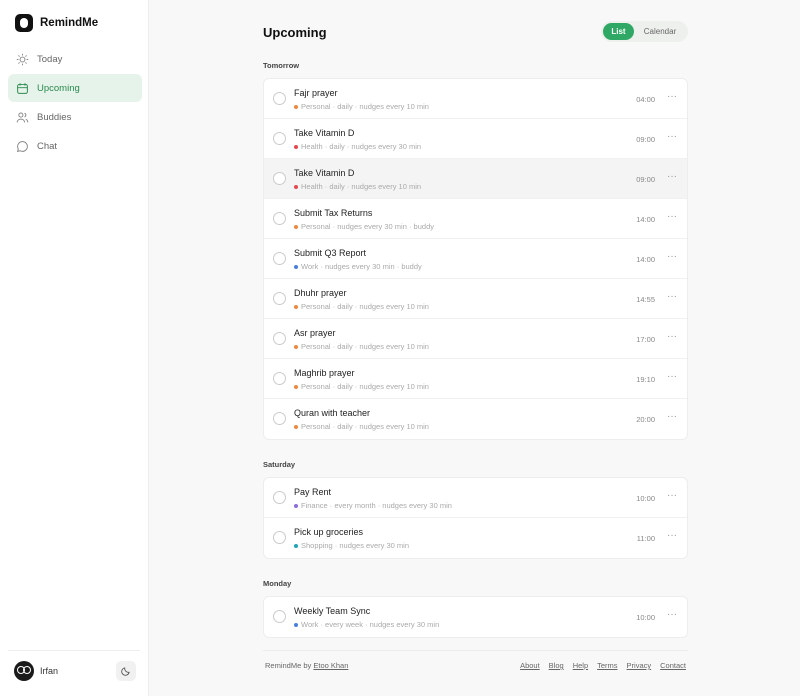 The width and height of the screenshot is (800, 696). Describe the element at coordinates (330, 253) in the screenshot. I see `reminder-title: Submit Q3 Report` at that location.